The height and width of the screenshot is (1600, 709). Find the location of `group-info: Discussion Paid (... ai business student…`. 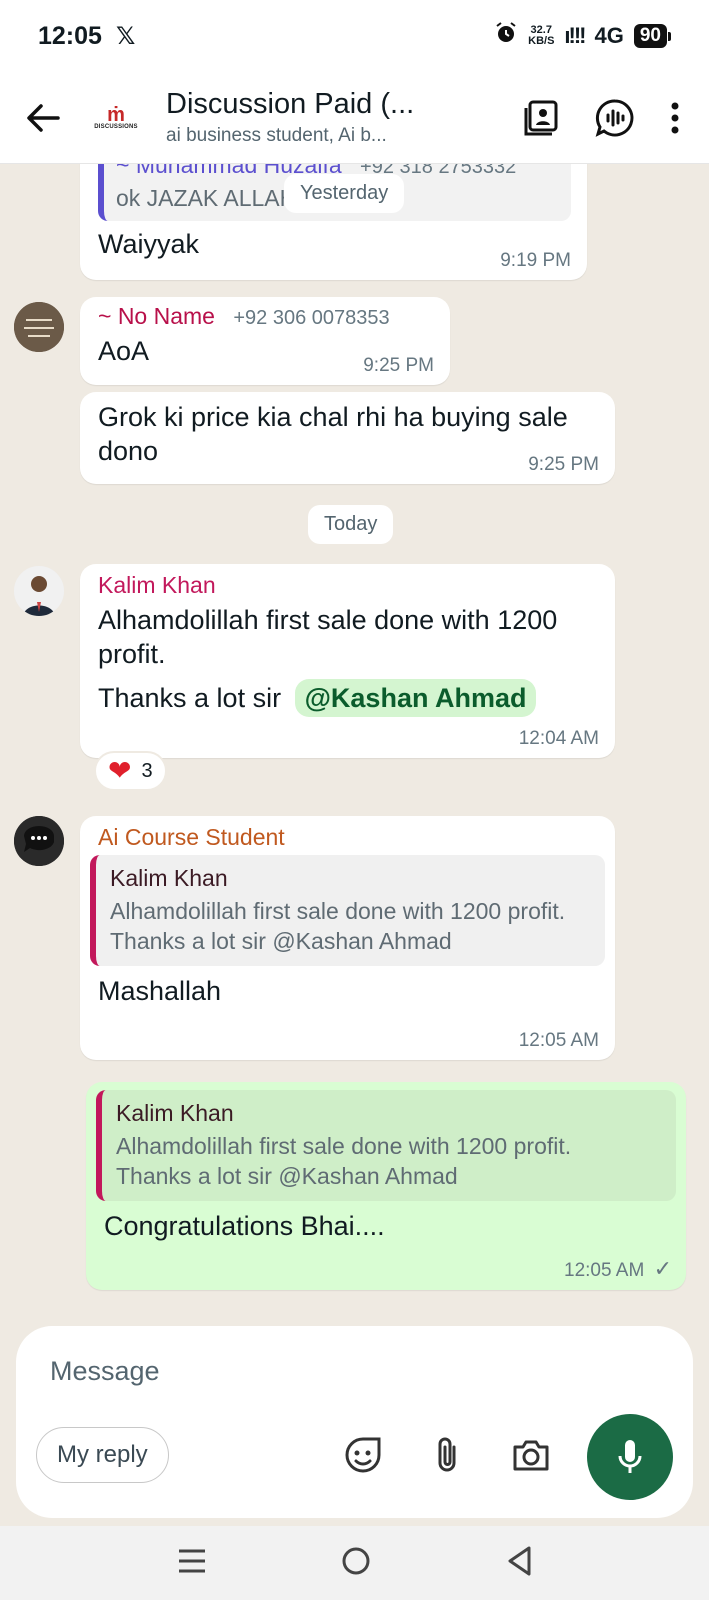

group-info: Discussion Paid (... ai business student… is located at coordinates (306, 117).